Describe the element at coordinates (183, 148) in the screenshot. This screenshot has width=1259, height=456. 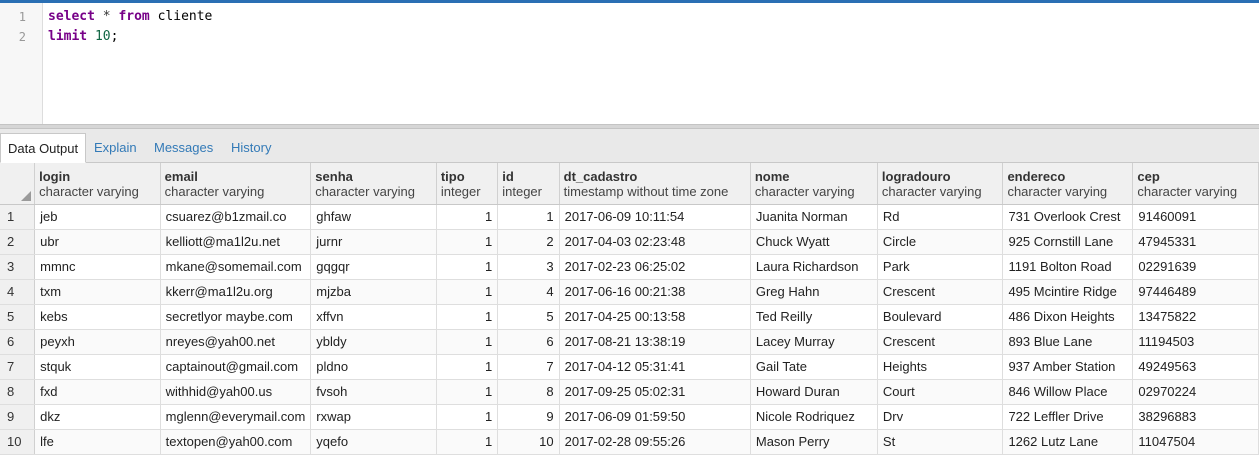
I see `tab-messages: Messages` at that location.